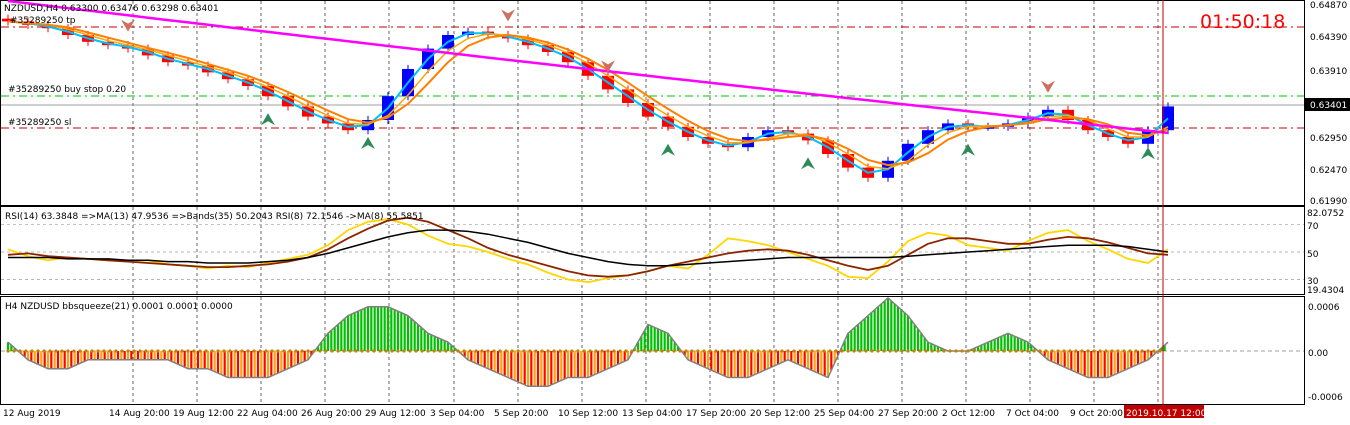 This screenshot has width=1350, height=425. I want to click on time-tick: 22 Aug 04:00, so click(267, 414).